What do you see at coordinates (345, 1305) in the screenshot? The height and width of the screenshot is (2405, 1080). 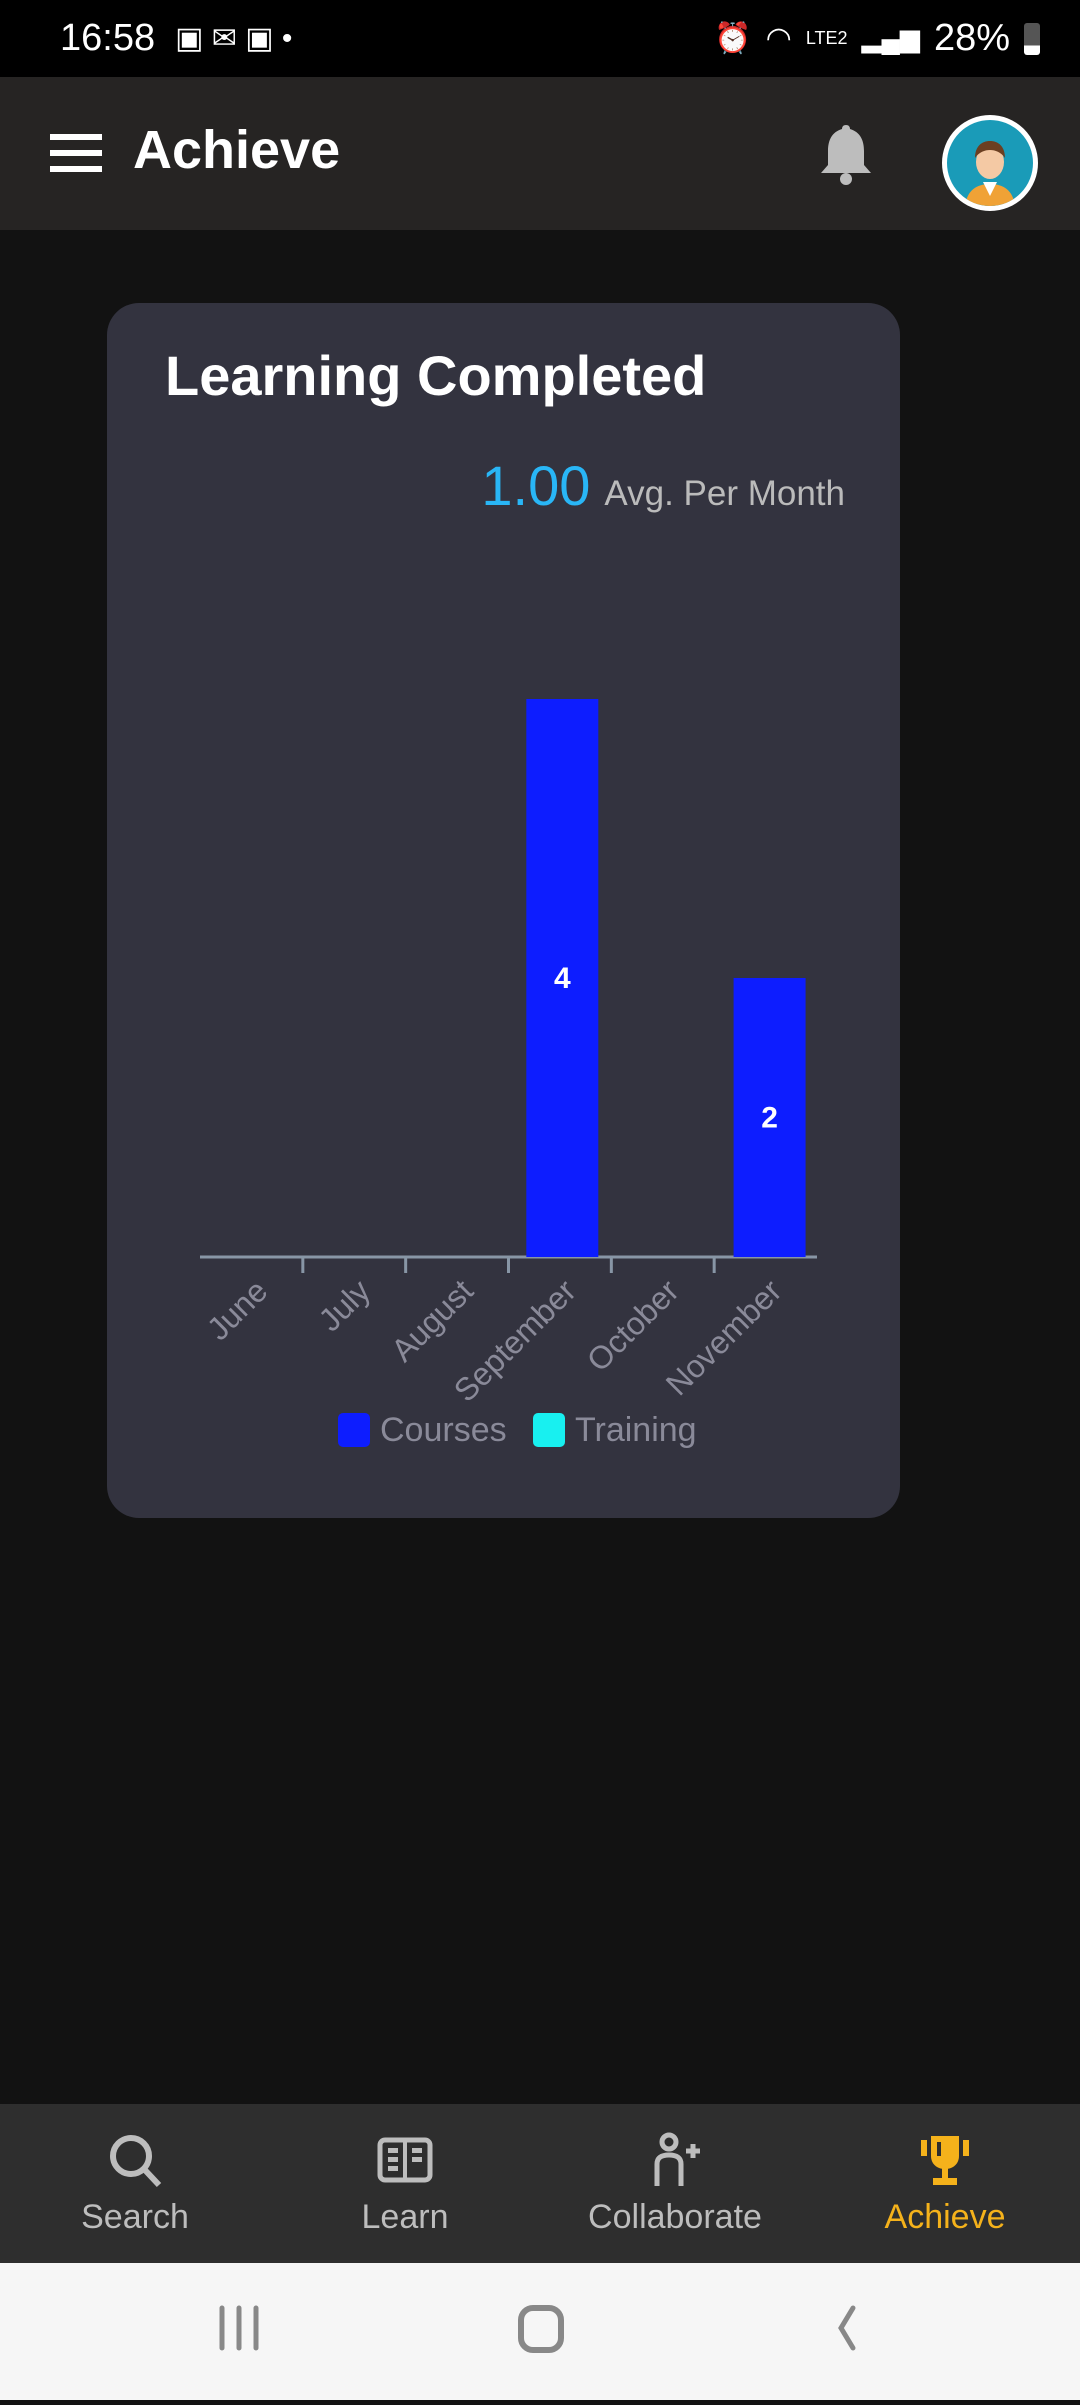 I see `x-tick-label: July` at bounding box center [345, 1305].